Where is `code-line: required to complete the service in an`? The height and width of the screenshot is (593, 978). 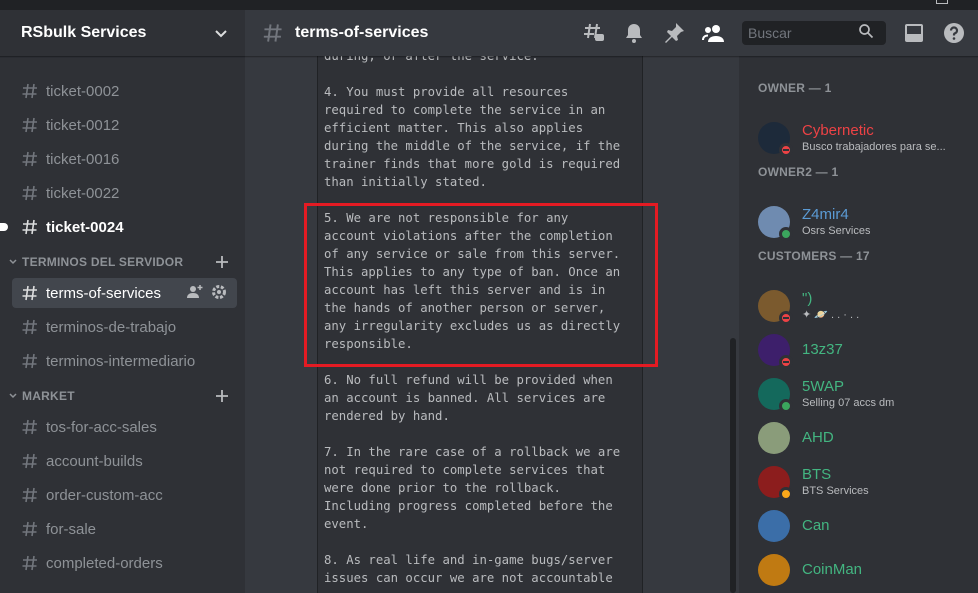
code-line: required to complete the service in an is located at coordinates (465, 110).